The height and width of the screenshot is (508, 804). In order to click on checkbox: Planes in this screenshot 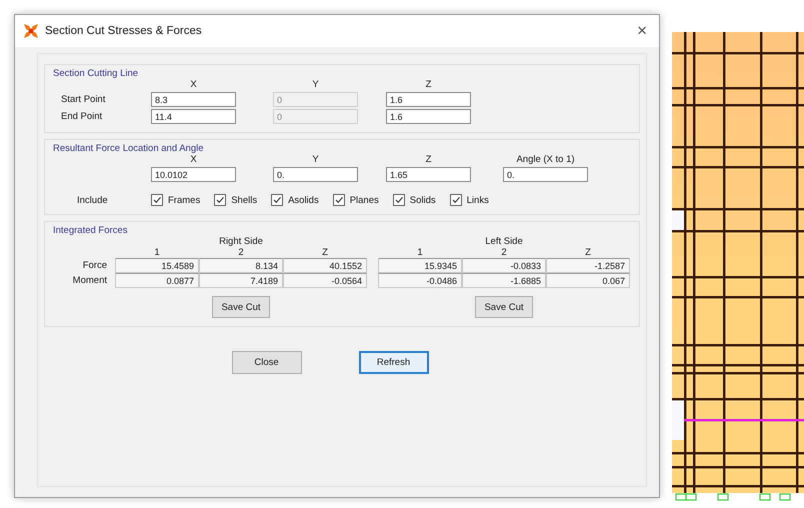, I will do `click(355, 200)`.